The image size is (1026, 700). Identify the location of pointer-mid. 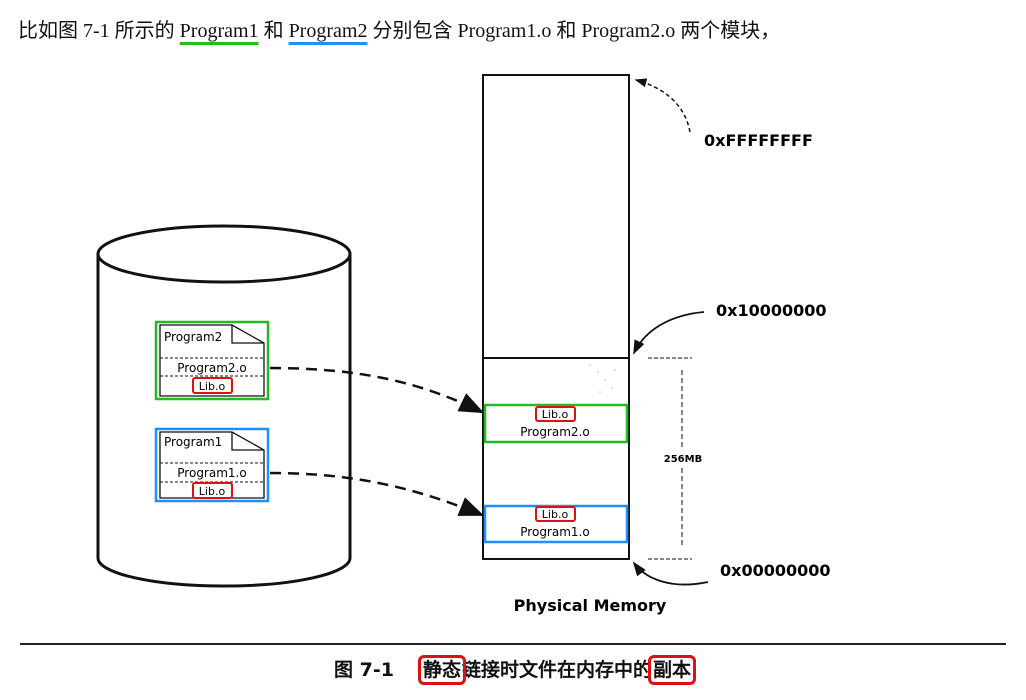
(669, 333).